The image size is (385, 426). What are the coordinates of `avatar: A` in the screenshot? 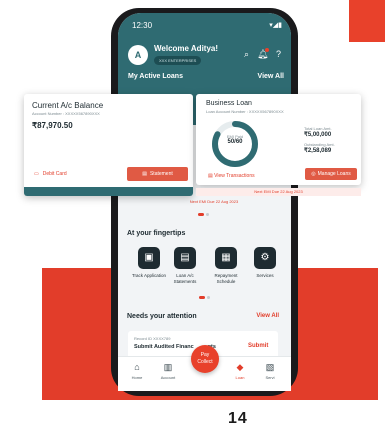 It's located at (138, 55).